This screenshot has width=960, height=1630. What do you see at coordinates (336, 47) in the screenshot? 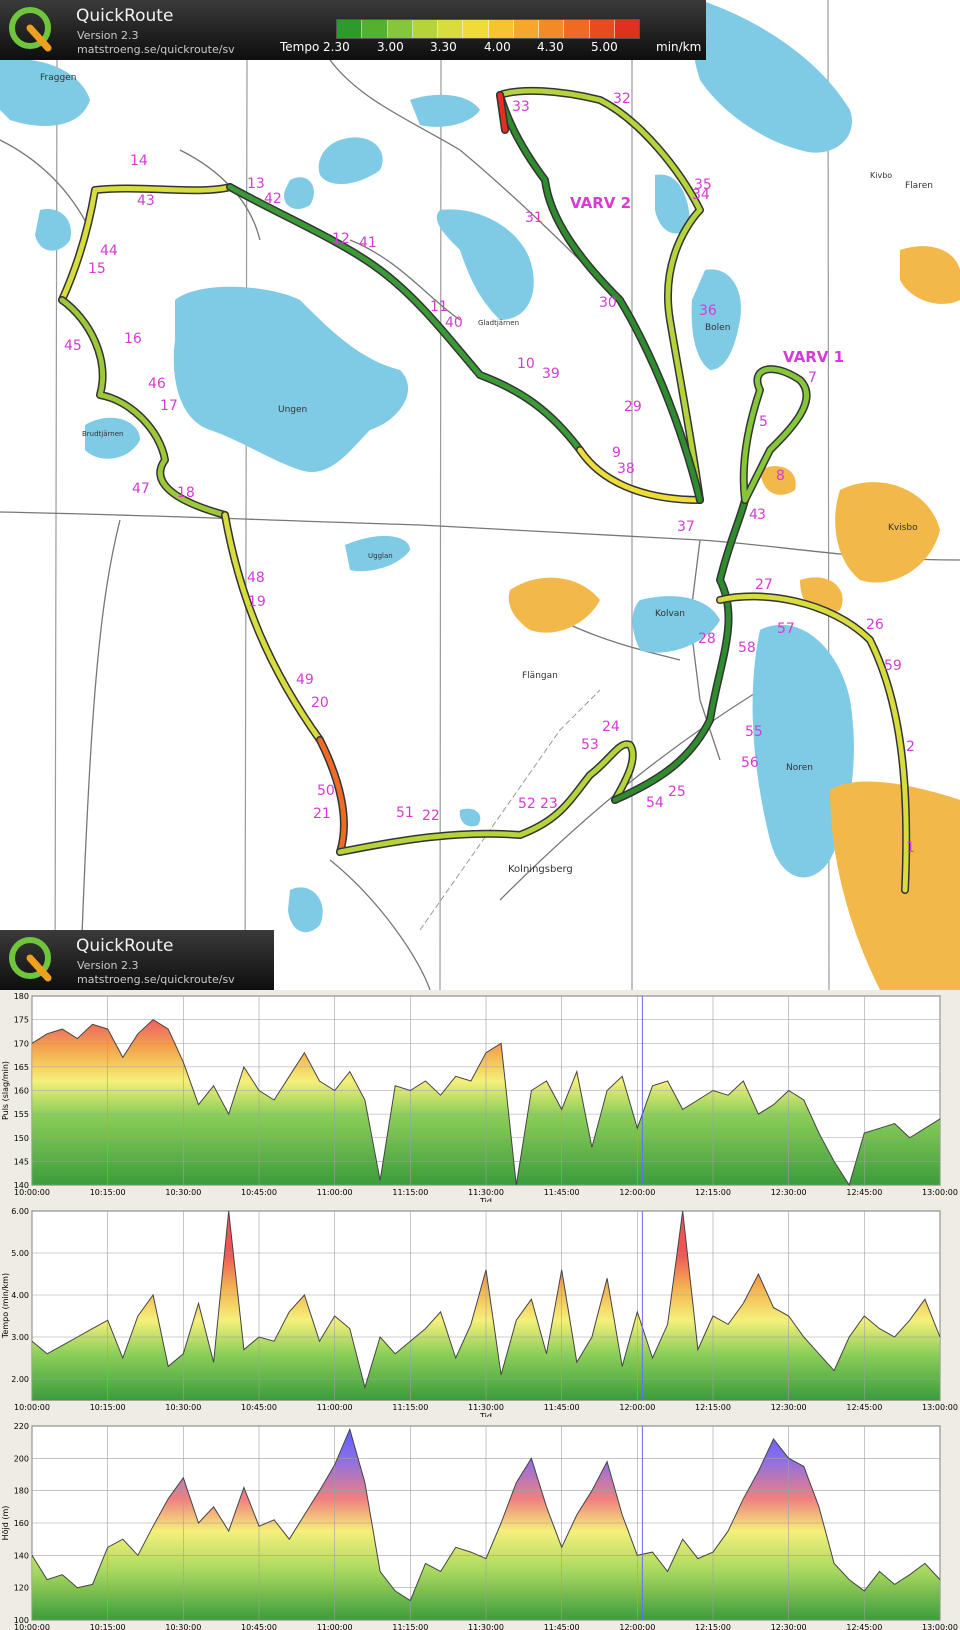
I see `legend-label: 2.30` at bounding box center [336, 47].